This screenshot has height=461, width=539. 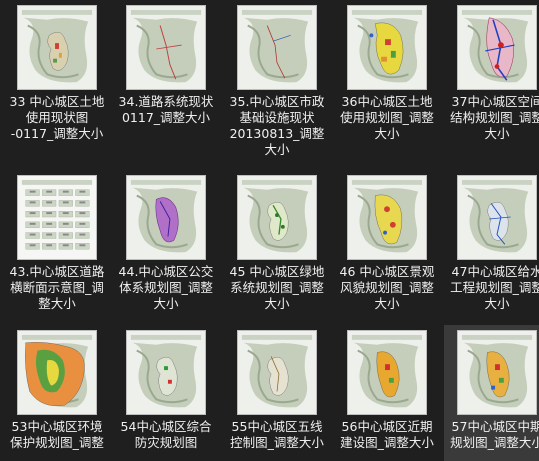 What do you see at coordinates (494, 287) in the screenshot?
I see `file-name: 47中心城区给水 工程规划图_调整 大小` at bounding box center [494, 287].